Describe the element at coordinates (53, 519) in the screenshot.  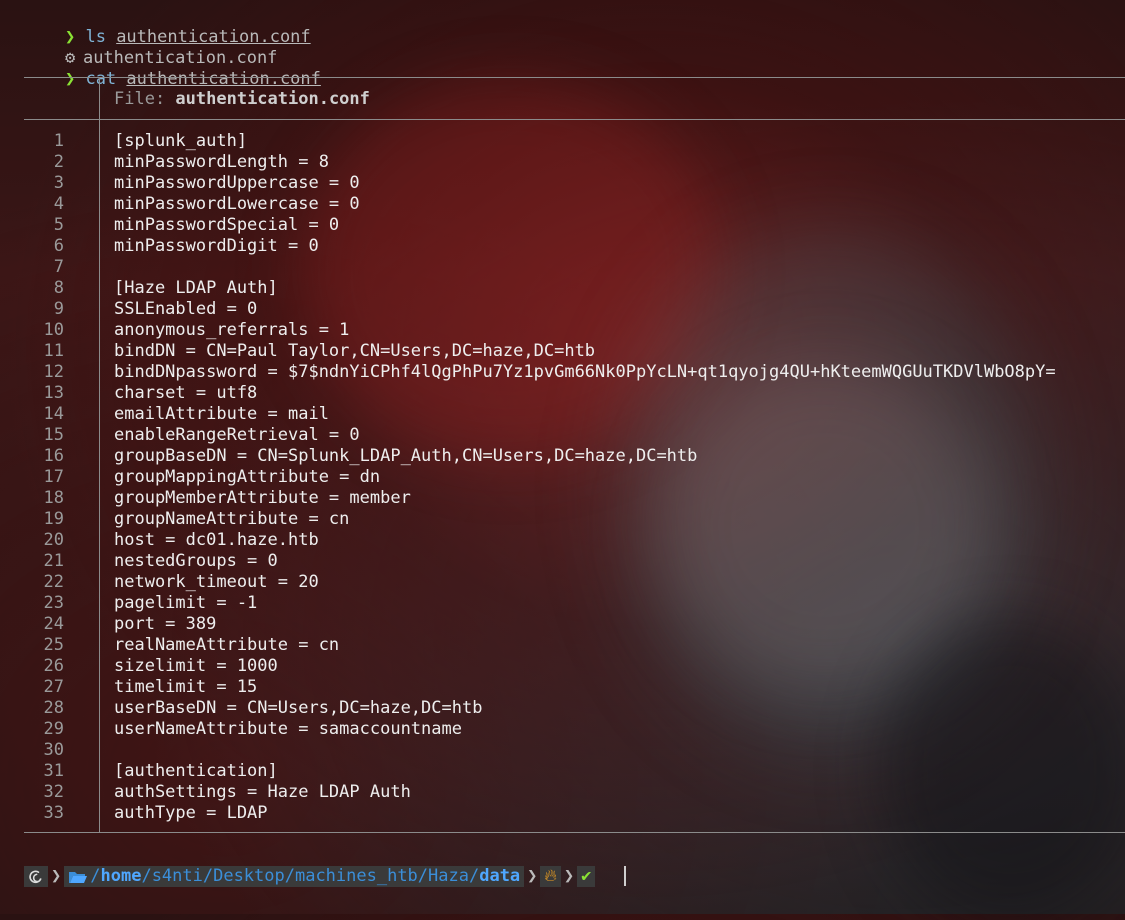
I see `line-number: 19` at that location.